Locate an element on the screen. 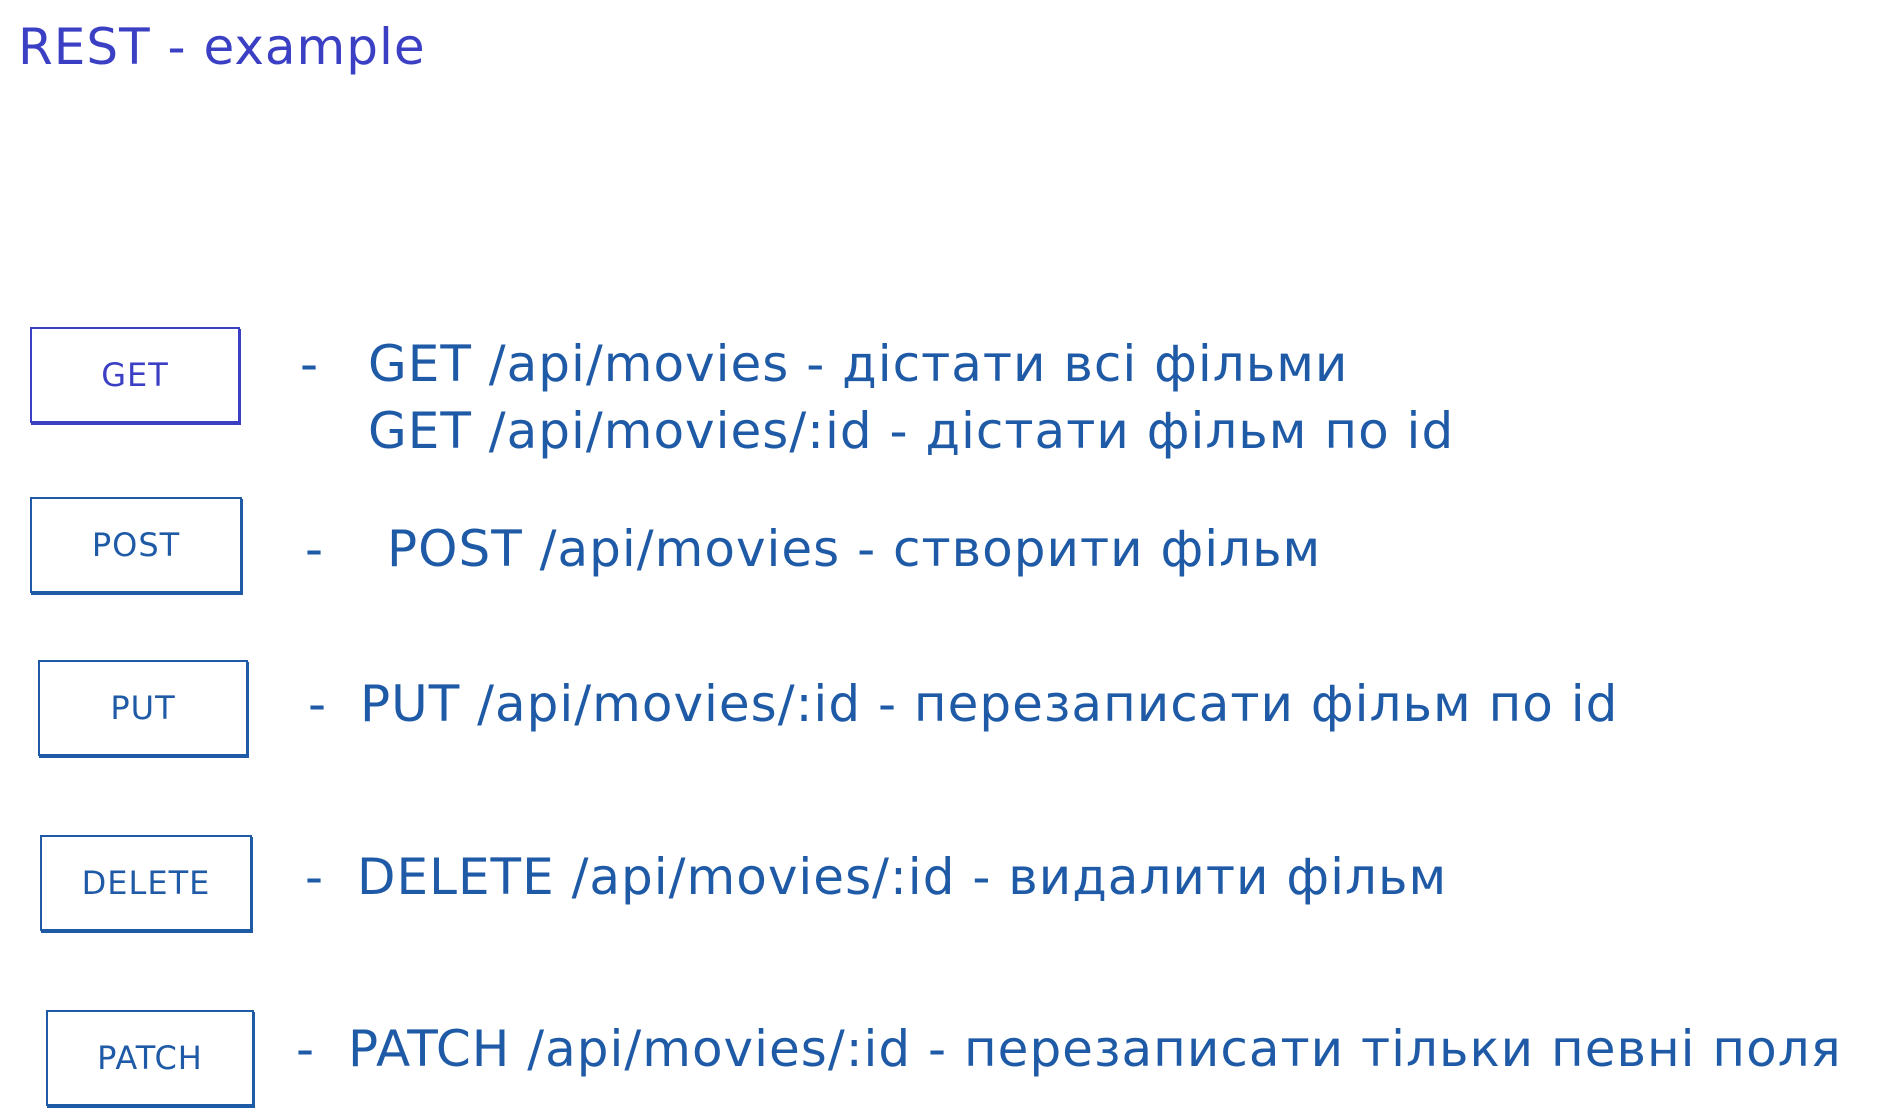 This screenshot has width=1901, height=1115. delete-dash: - is located at coordinates (314, 877).